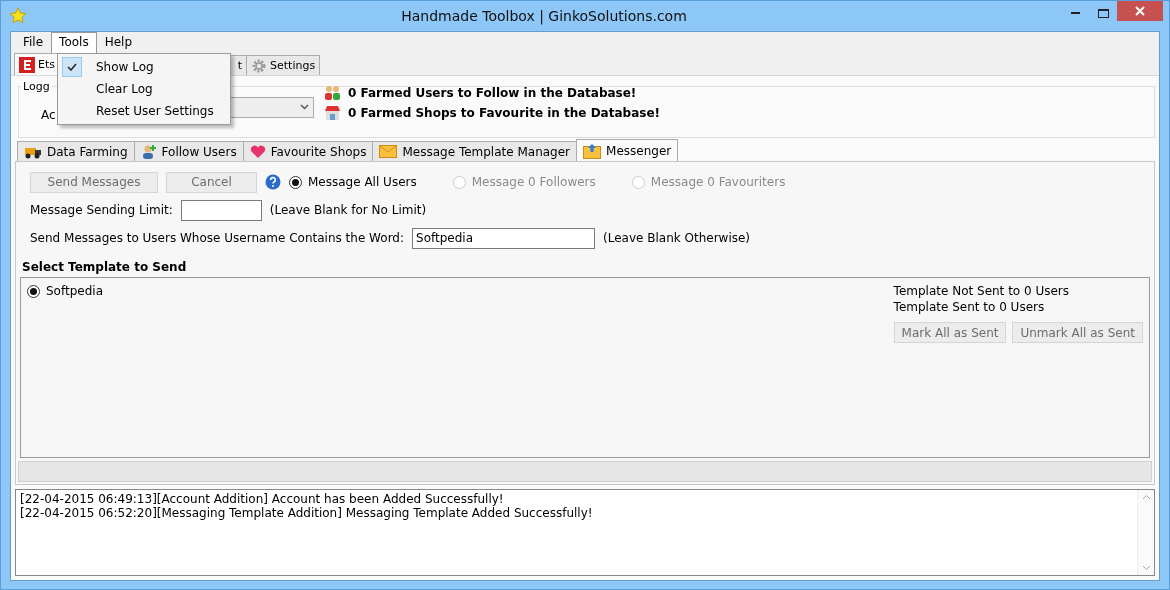 This screenshot has height=590, width=1170. Describe the element at coordinates (492, 93) in the screenshot. I see `stat-text: 0 Farmed Users to Follow in the Database!` at that location.